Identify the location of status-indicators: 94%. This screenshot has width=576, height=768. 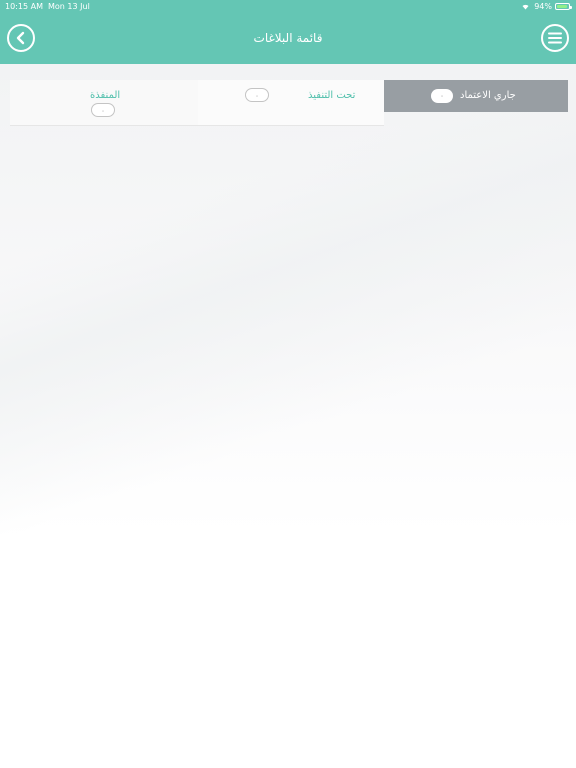
(547, 6).